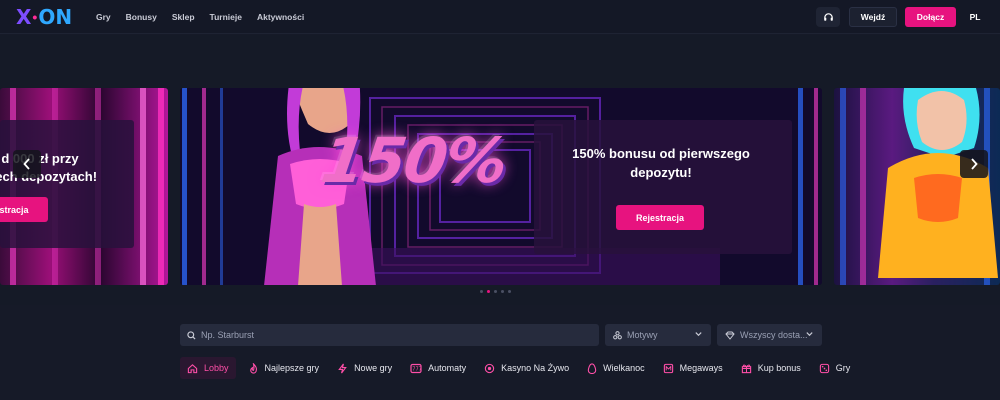 This screenshot has width=1000, height=400. I want to click on carousel-dots, so click(495, 291).